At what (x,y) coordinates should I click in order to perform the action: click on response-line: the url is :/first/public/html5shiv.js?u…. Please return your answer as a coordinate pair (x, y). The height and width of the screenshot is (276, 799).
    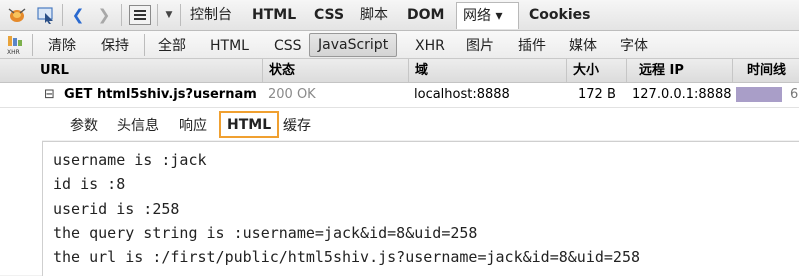
    Looking at the image, I should click on (346, 257).